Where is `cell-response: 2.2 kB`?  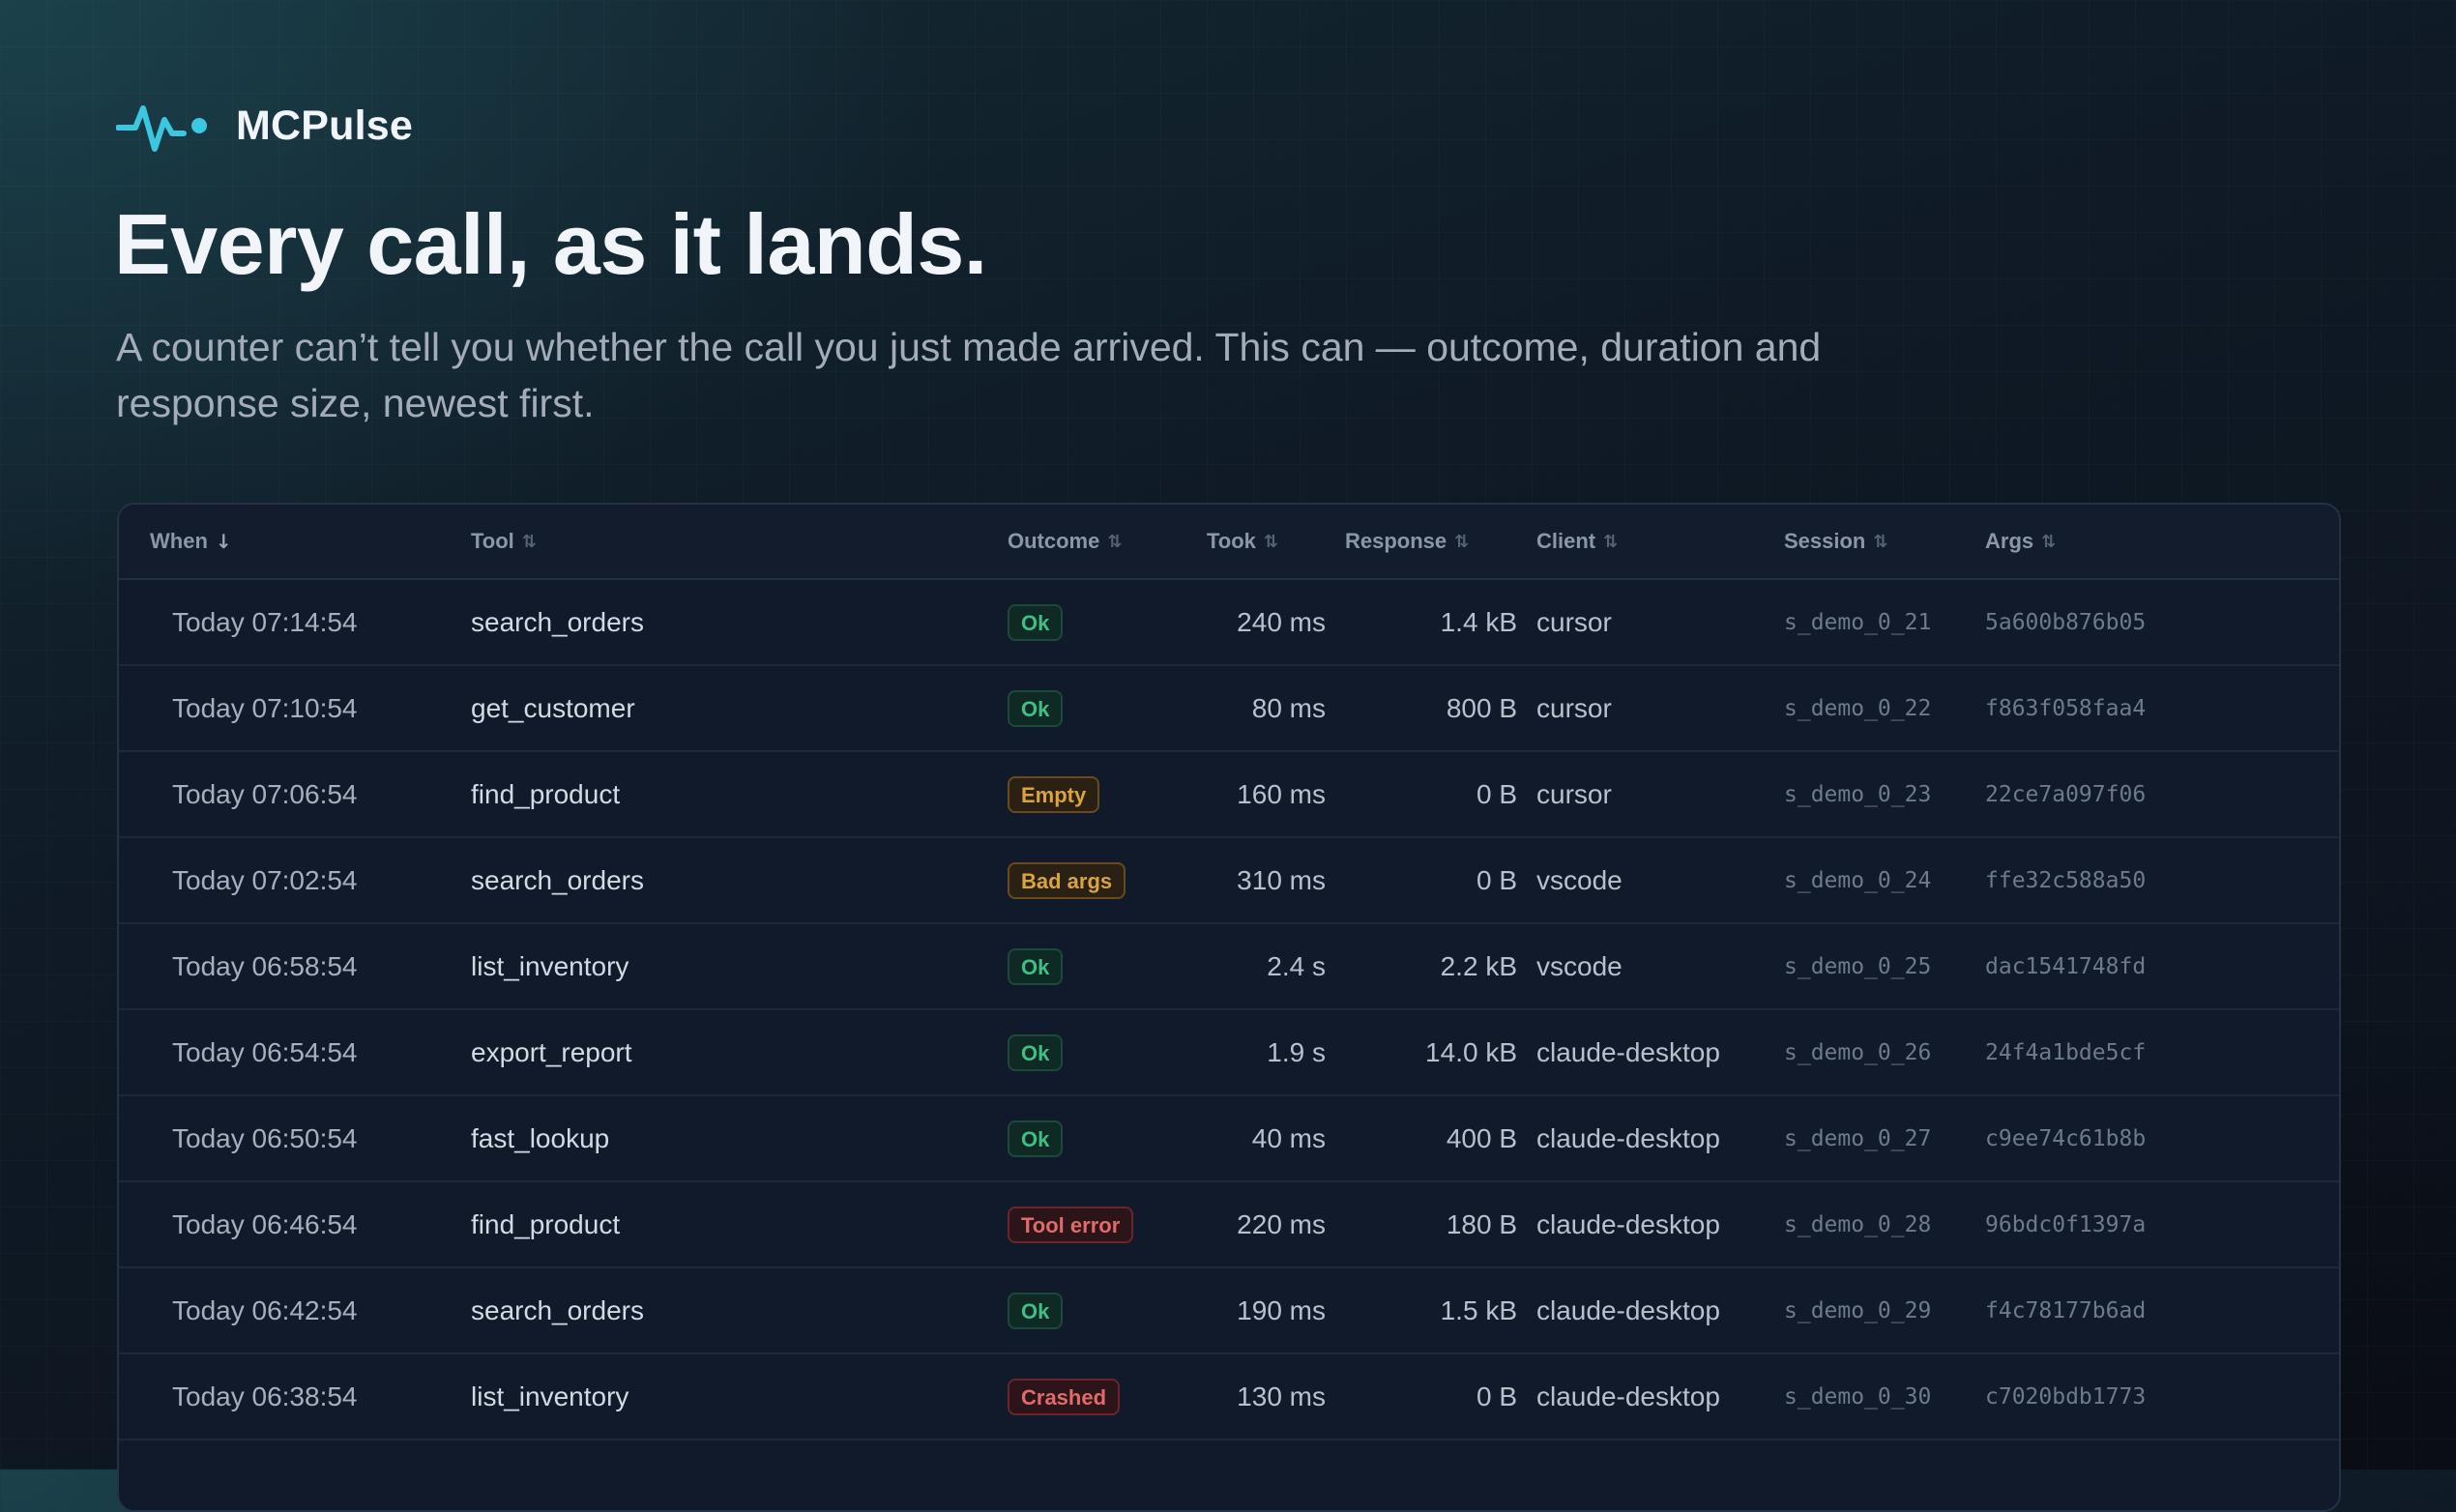 cell-response: 2.2 kB is located at coordinates (1479, 965).